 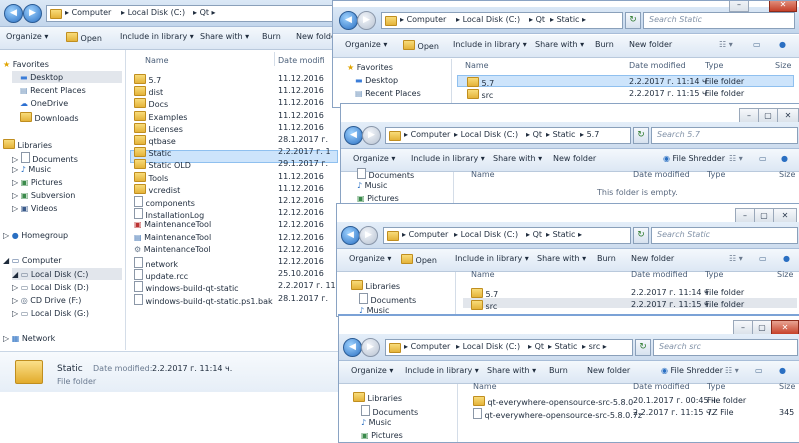 What do you see at coordinates (172, 249) in the screenshot?
I see `table-row: ⚙ MaintenanceTool` at bounding box center [172, 249].